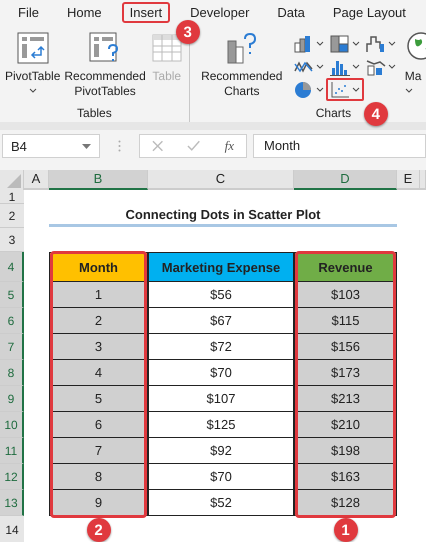  I want to click on scatter-chart-icon, so click(340, 89).